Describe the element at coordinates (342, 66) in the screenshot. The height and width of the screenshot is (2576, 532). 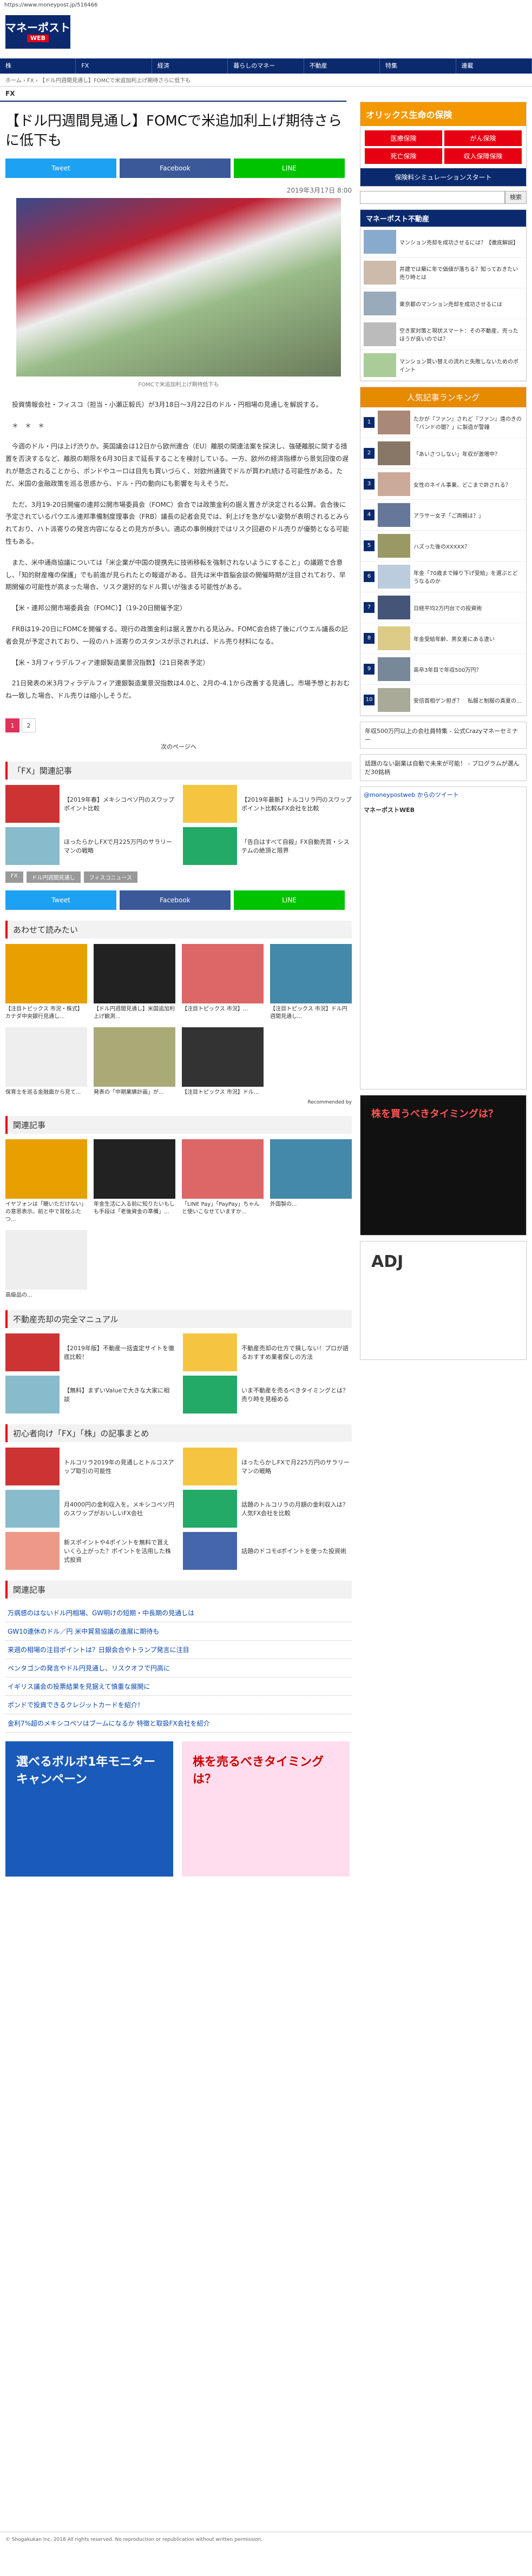
I see `nav-item: 不動産` at that location.